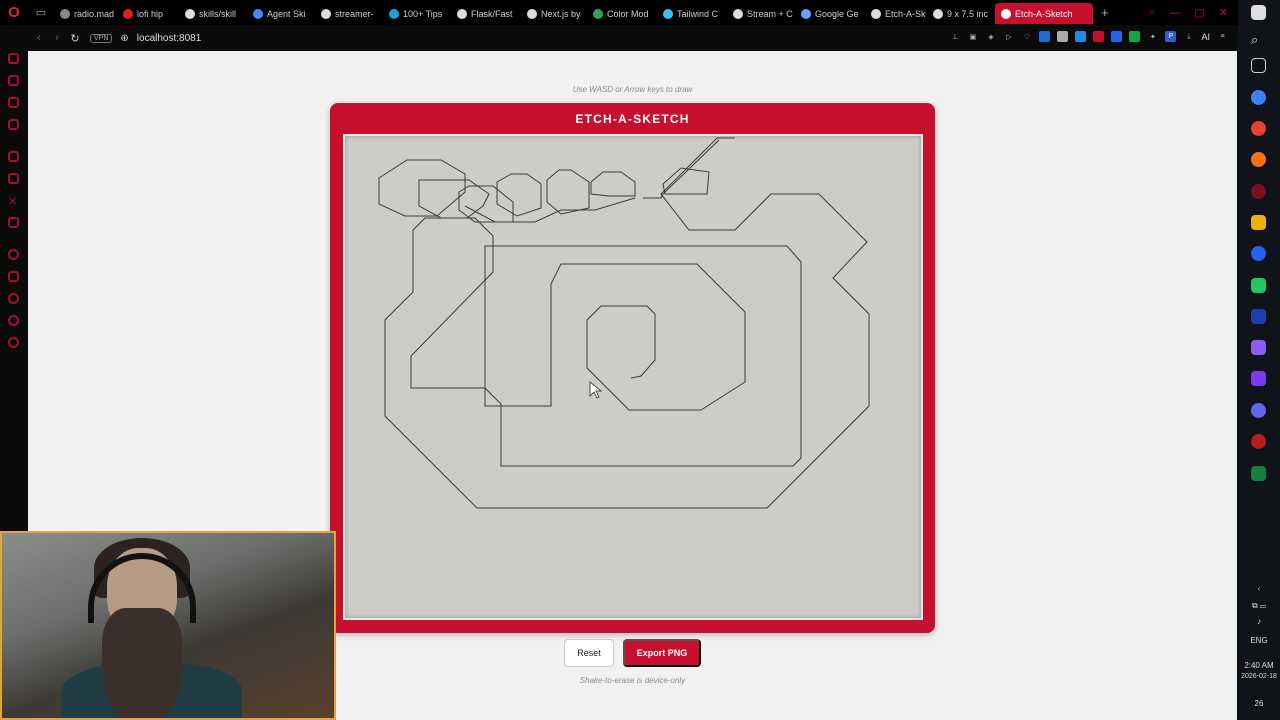  Describe the element at coordinates (13, 201) in the screenshot. I see `x-icon: ✕` at that location.